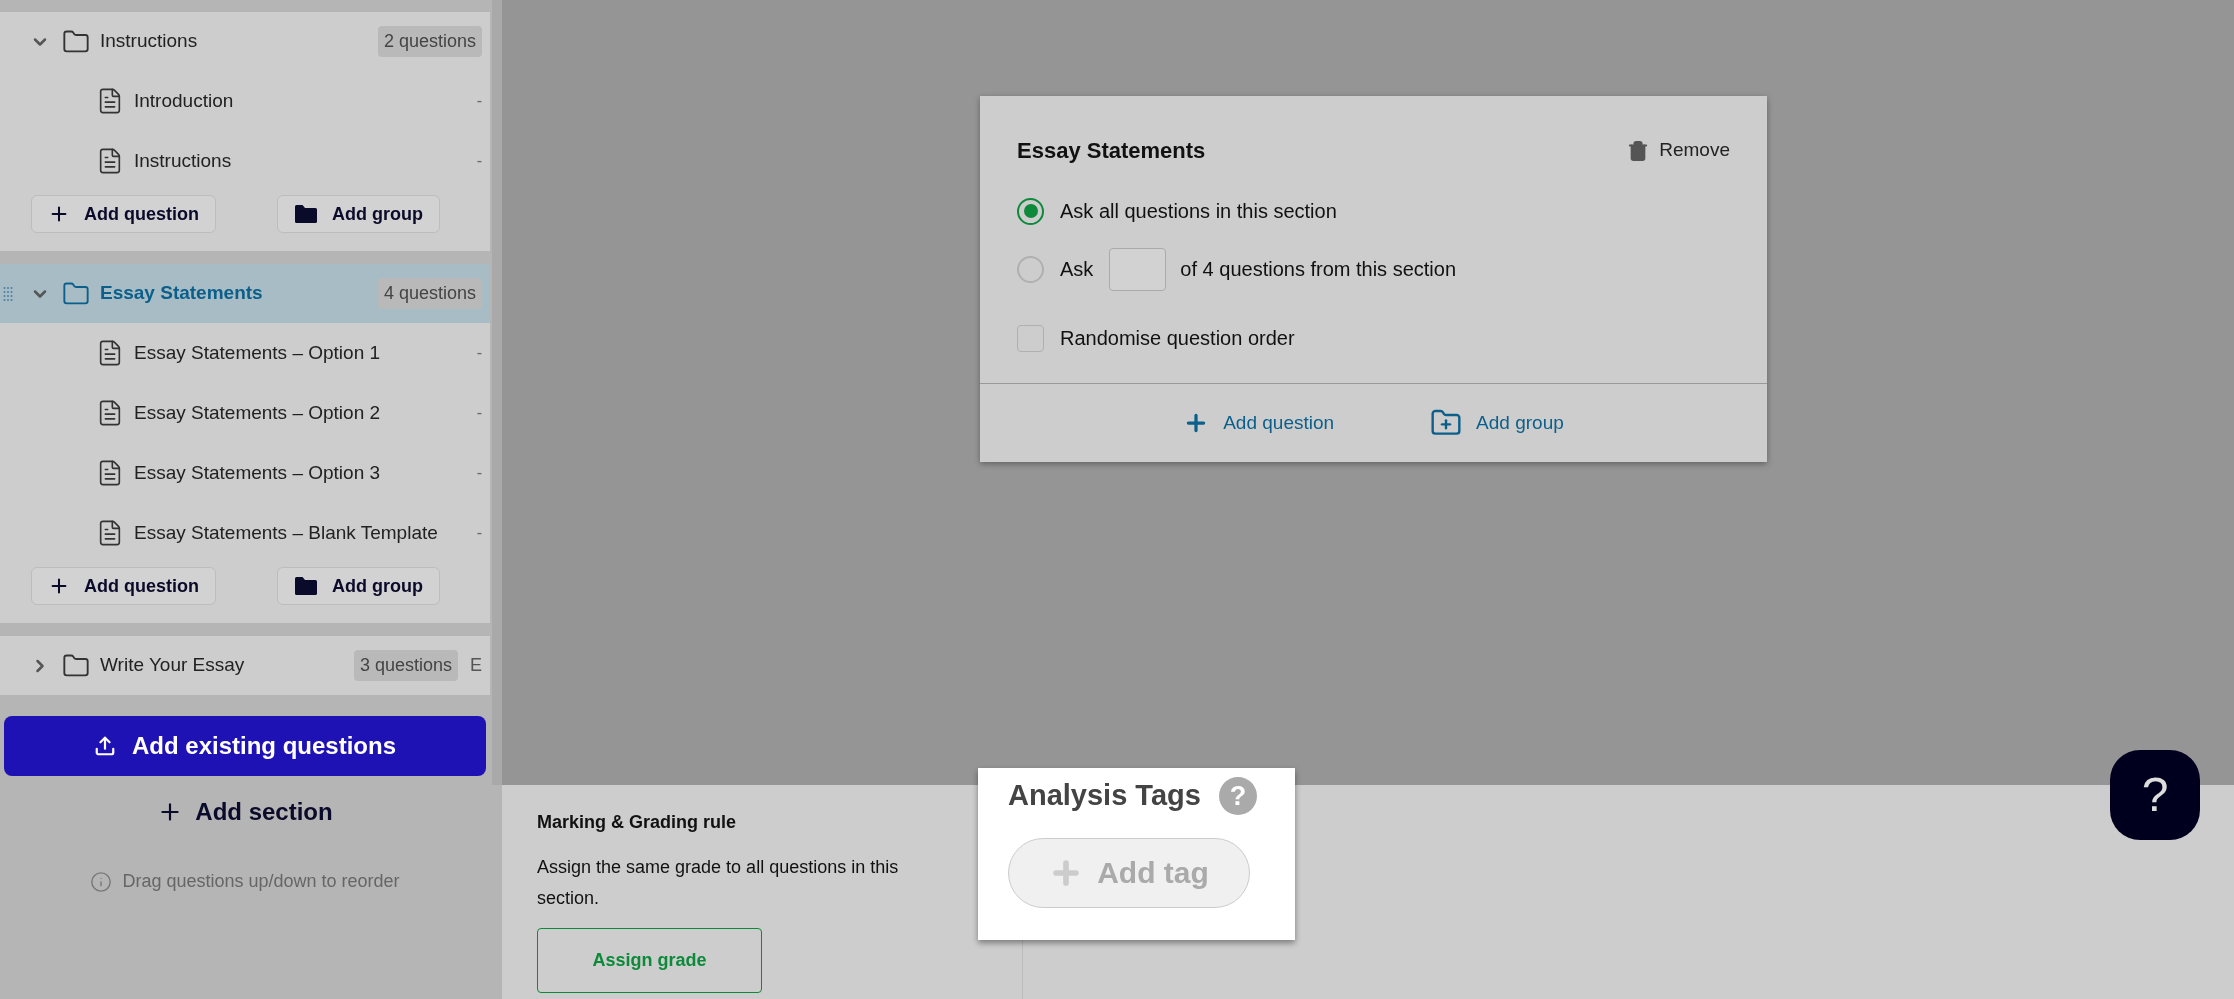 This screenshot has width=2234, height=999. I want to click on section-header: Write Your Essay 3 questions E, so click(245, 665).